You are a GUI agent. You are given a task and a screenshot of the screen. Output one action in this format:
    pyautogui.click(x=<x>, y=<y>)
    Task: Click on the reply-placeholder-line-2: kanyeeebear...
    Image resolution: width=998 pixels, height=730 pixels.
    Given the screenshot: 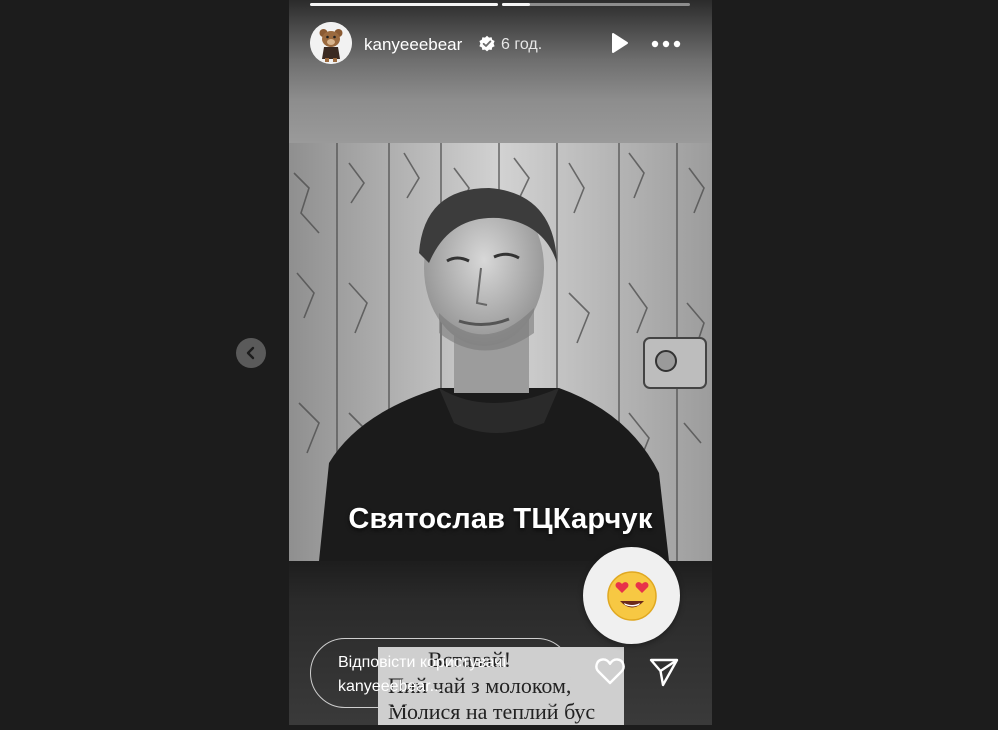 What is the action you would take?
    pyautogui.click(x=390, y=686)
    